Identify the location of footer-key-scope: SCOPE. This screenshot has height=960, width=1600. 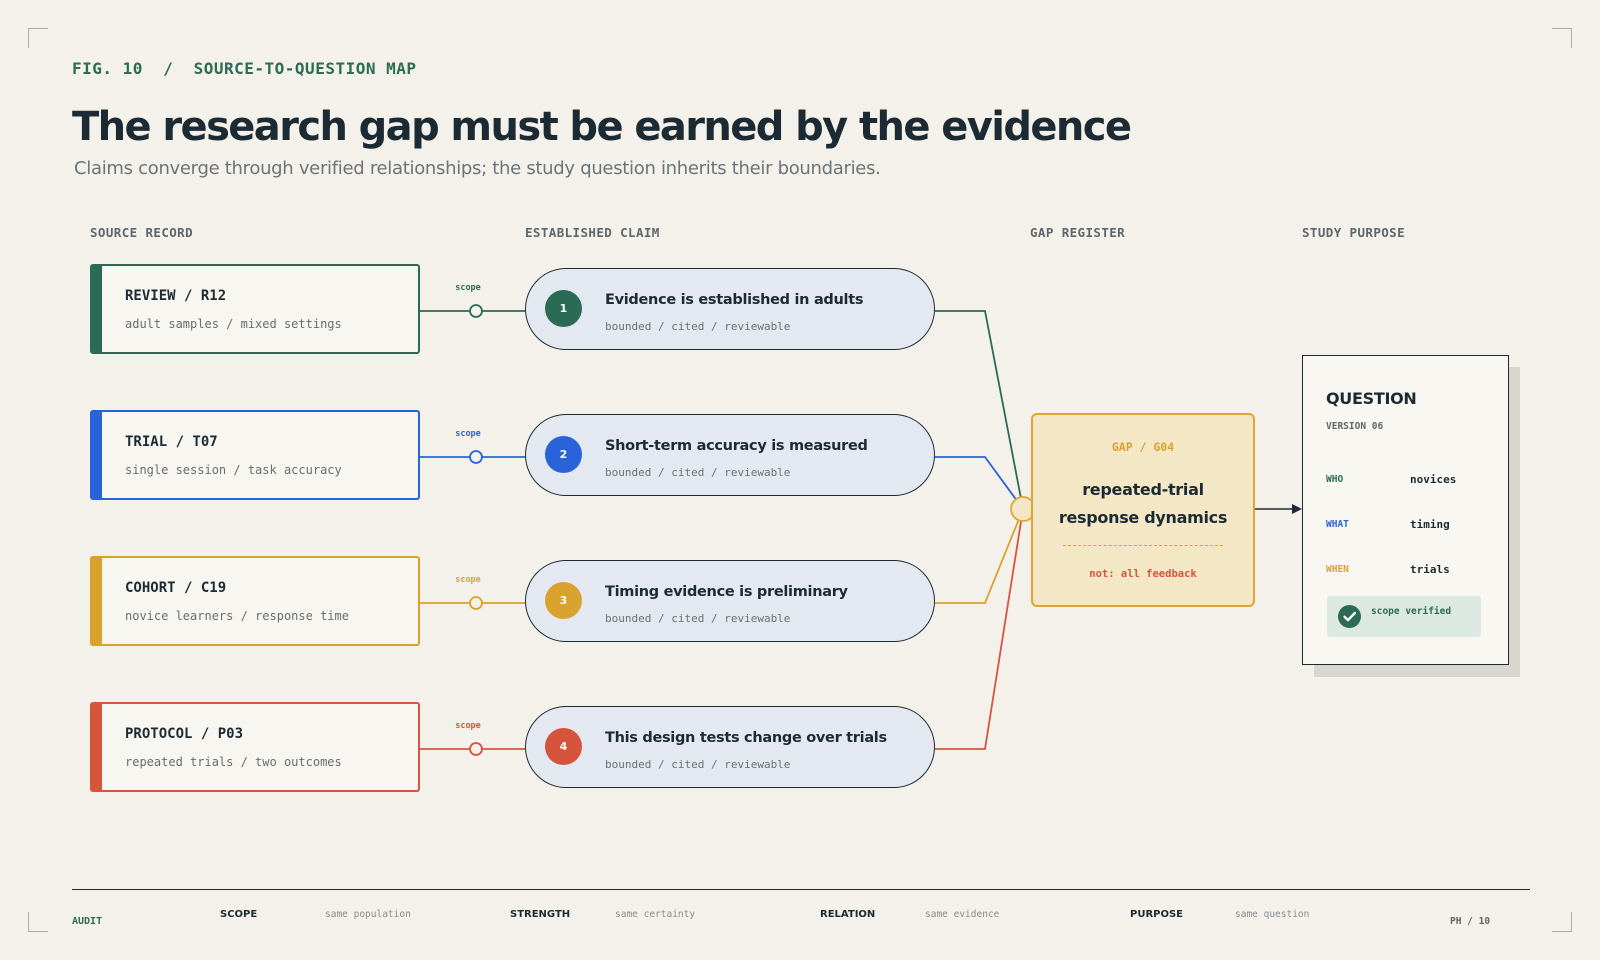
(239, 914).